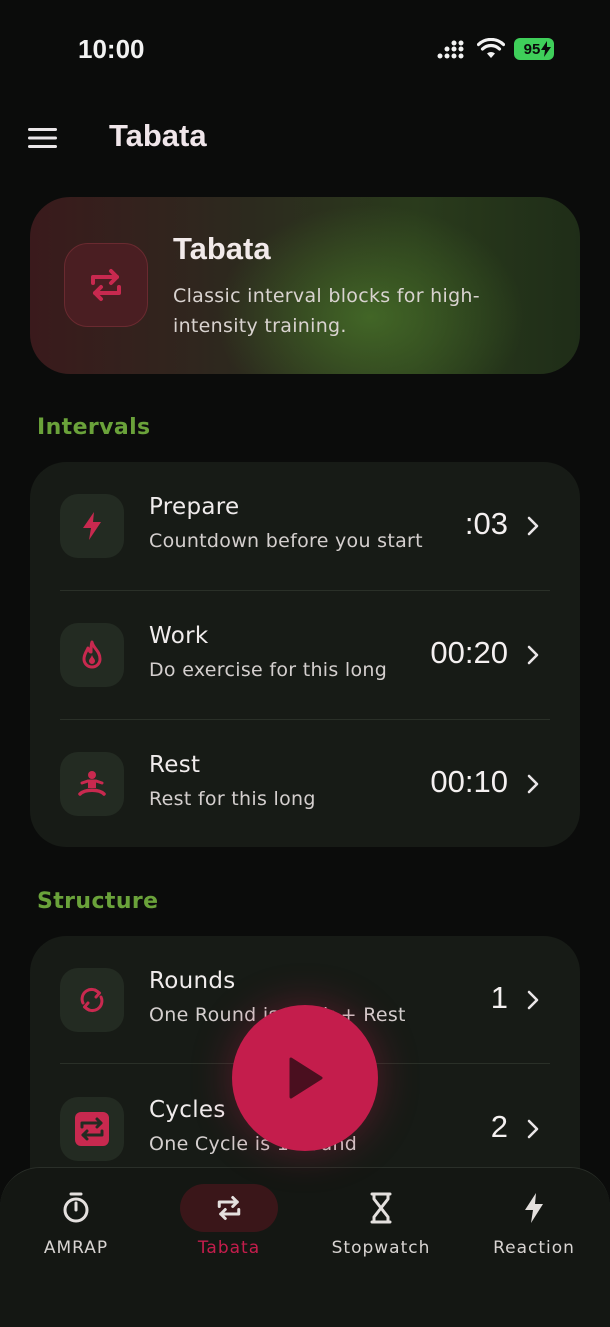 The width and height of the screenshot is (610, 1327). I want to click on nav-icon-wrap-active, so click(229, 1208).